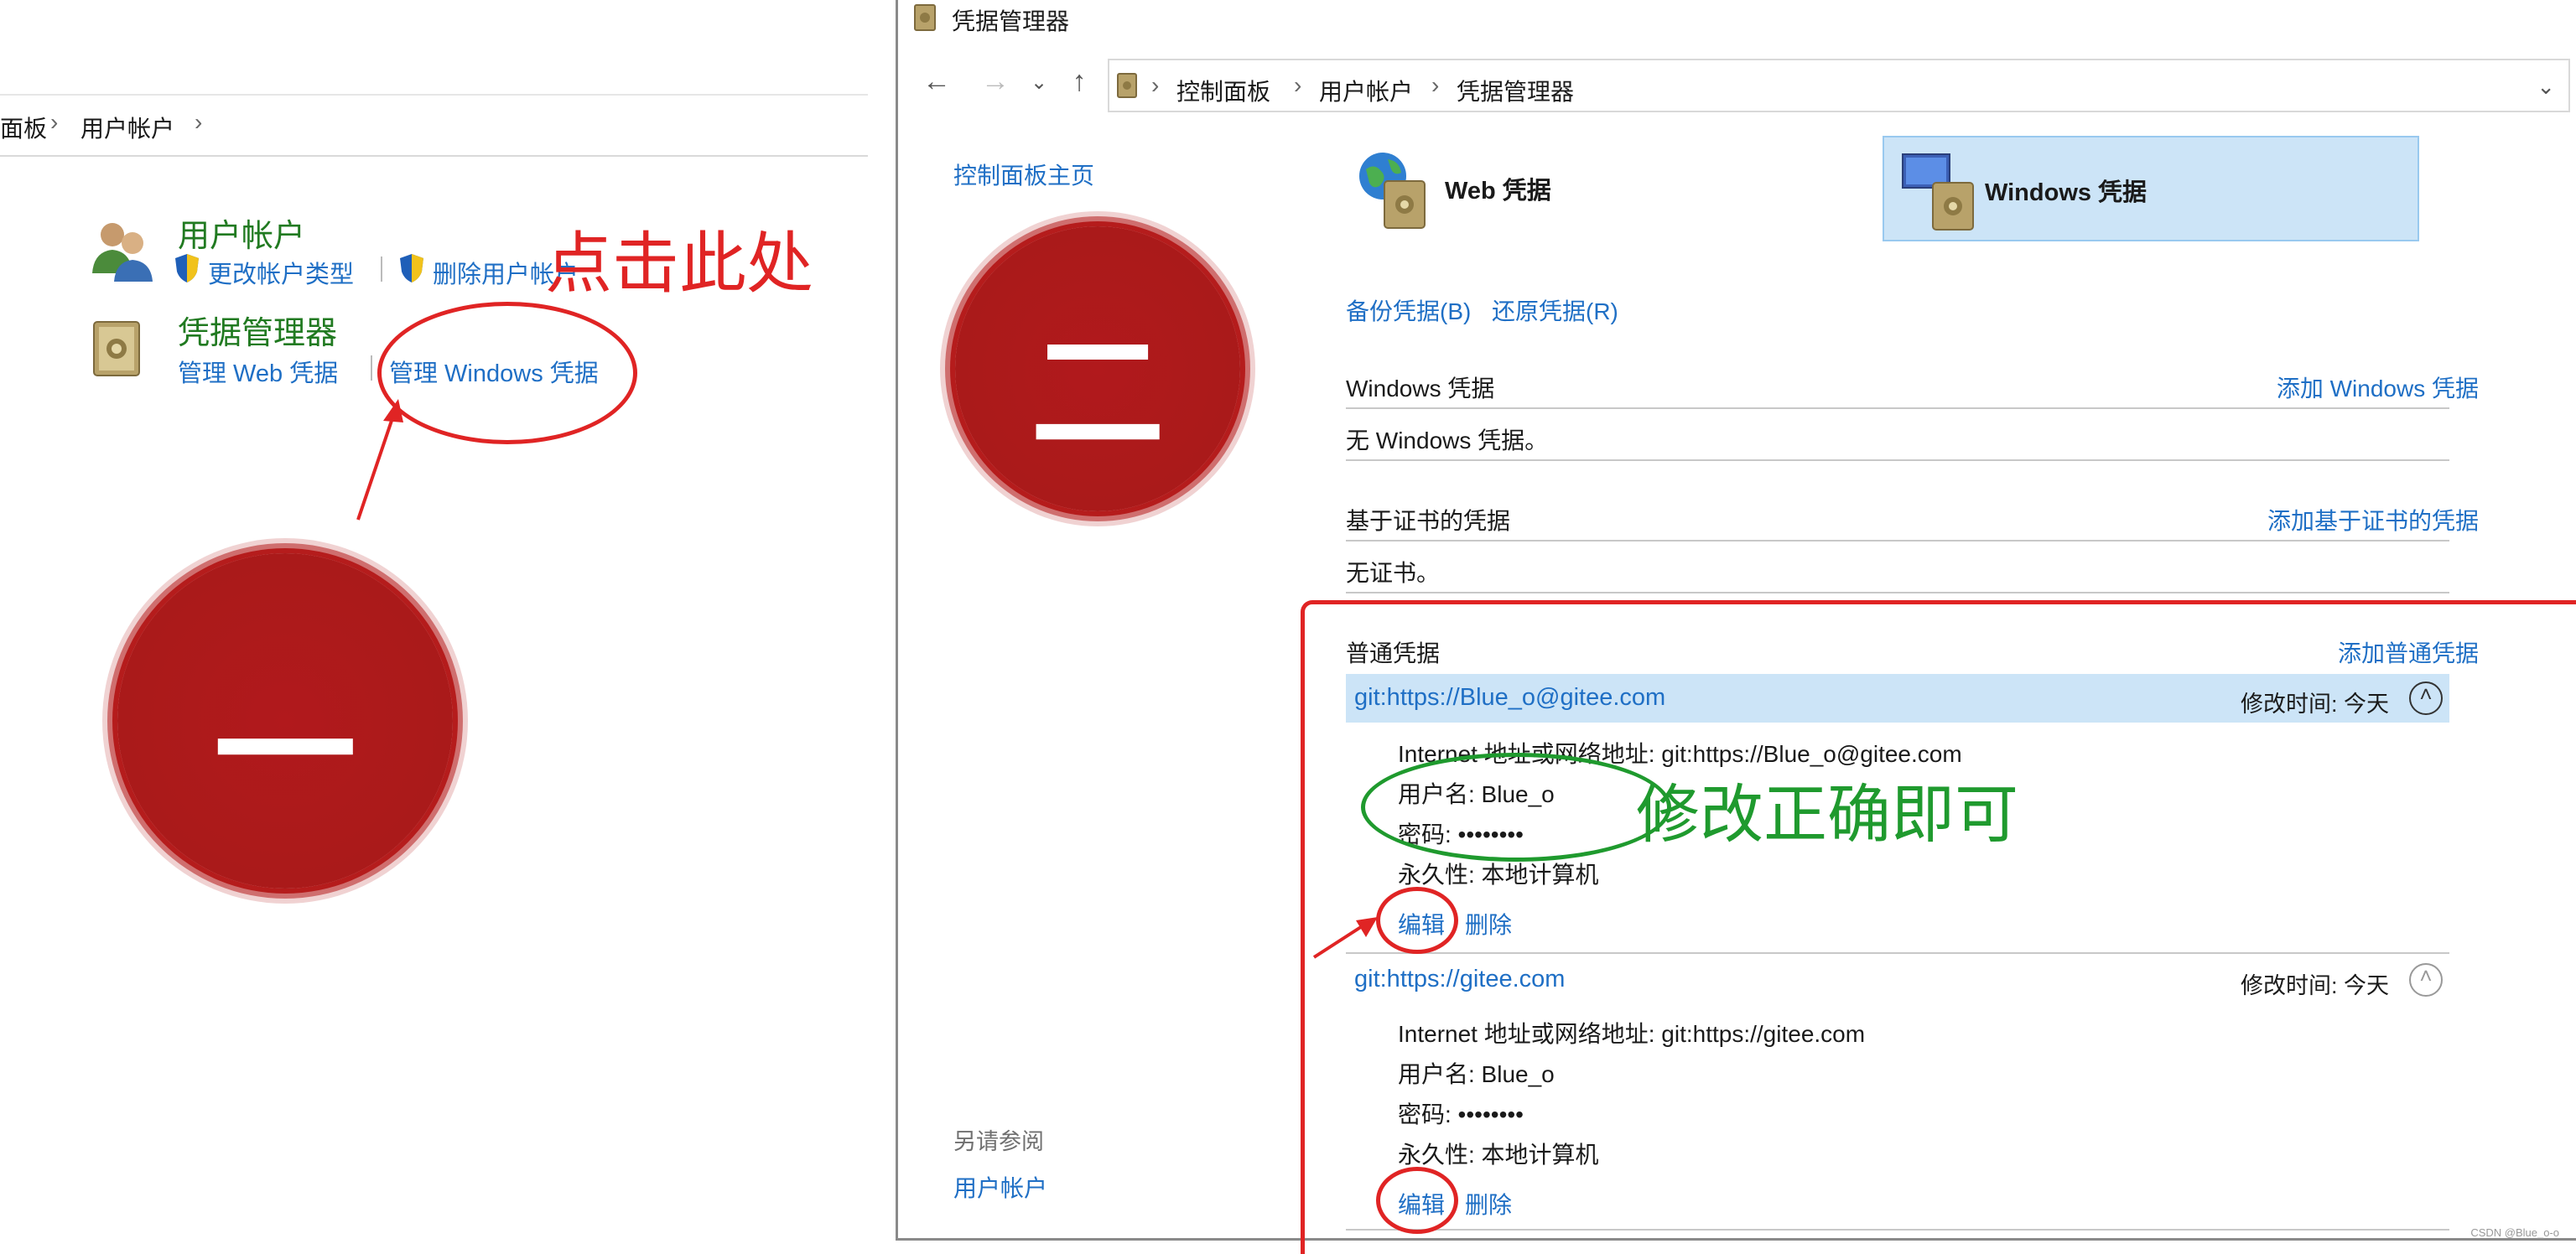 The image size is (2576, 1254). I want to click on add-windows-credential-link: 添加 Windows 凭据, so click(2378, 387).